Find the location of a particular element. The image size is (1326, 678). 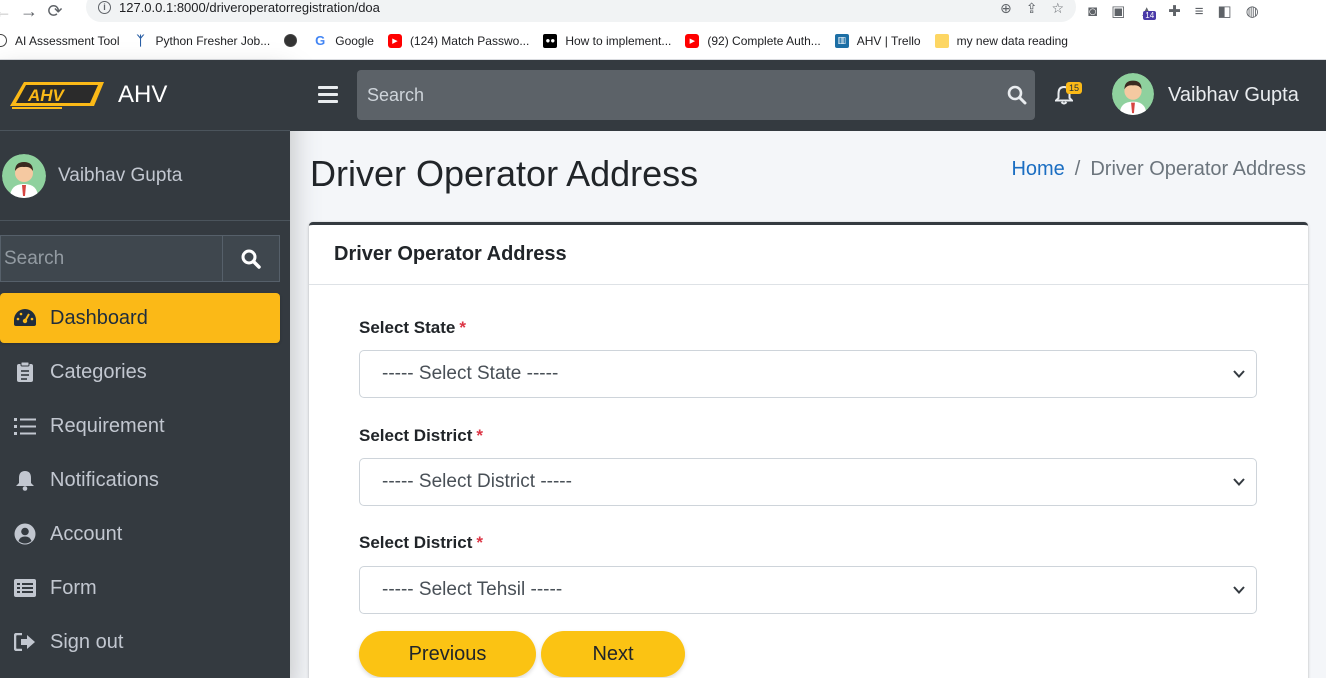

sidebar-item-label: Dashboard is located at coordinates (99, 317).